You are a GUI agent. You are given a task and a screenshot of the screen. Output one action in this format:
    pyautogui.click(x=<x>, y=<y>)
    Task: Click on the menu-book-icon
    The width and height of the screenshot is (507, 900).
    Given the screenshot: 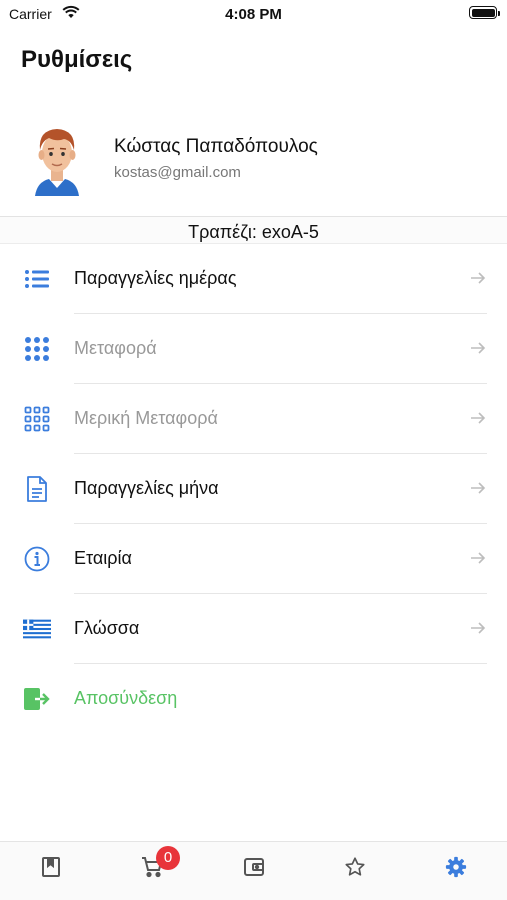 What is the action you would take?
    pyautogui.click(x=51, y=871)
    